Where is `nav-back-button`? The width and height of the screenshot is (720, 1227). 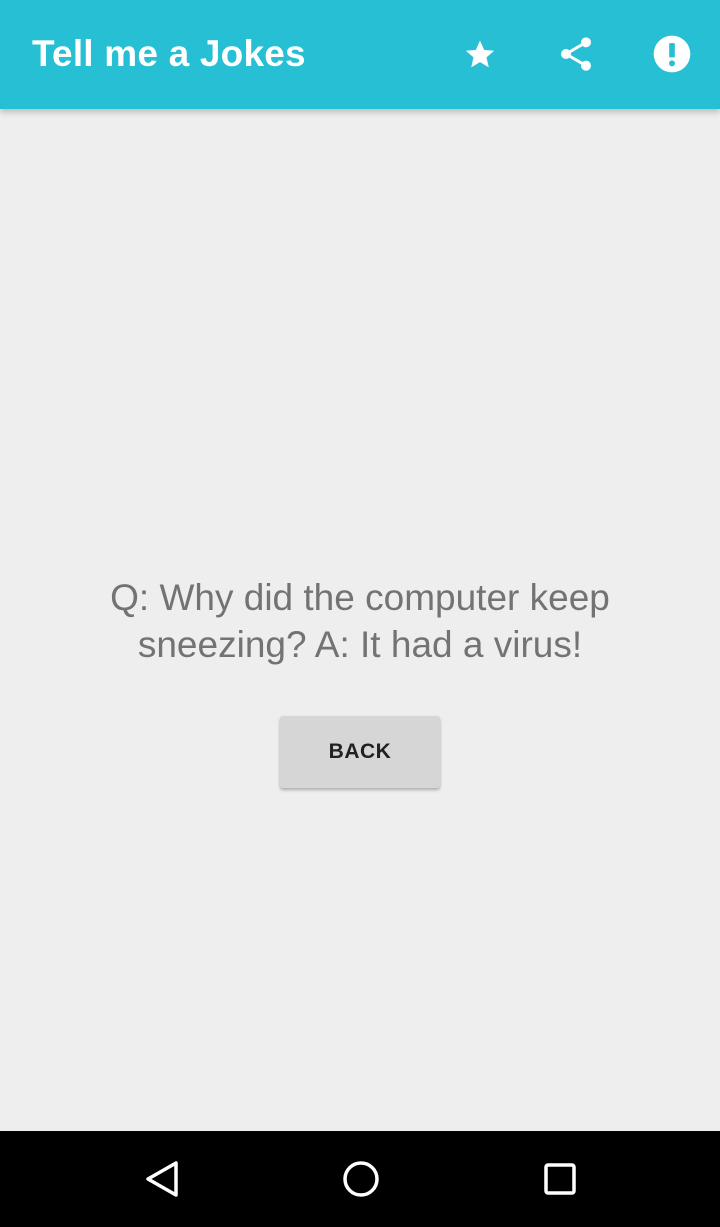 nav-back-button is located at coordinates (162, 1179).